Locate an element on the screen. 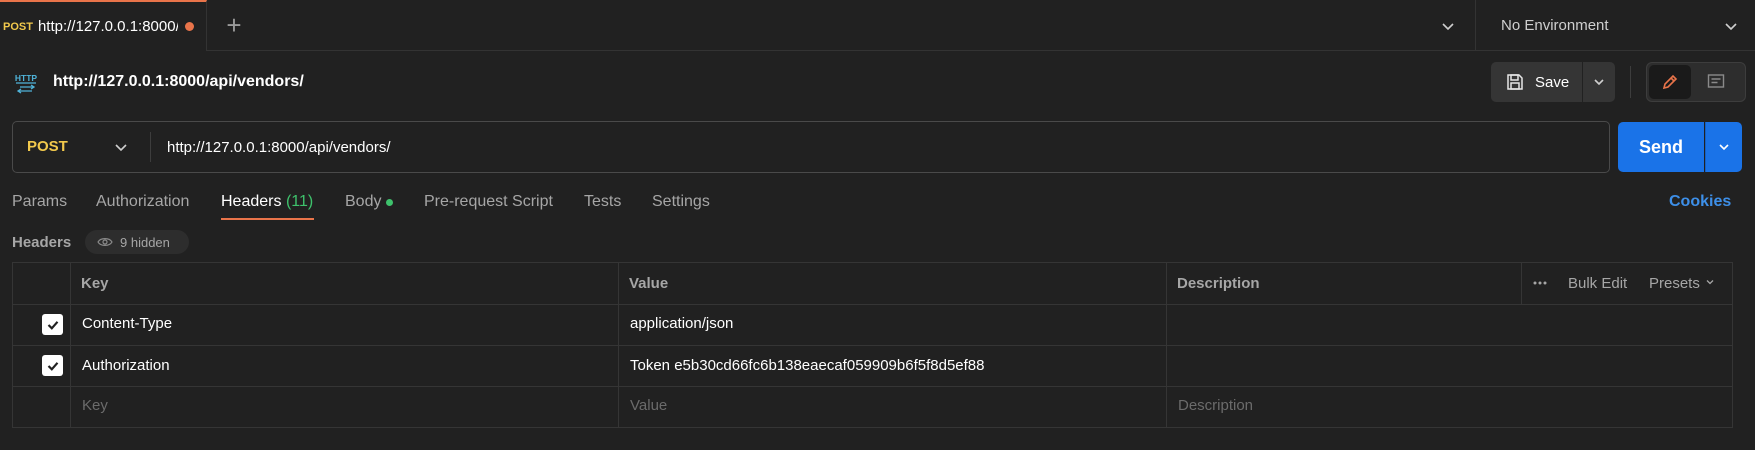  unsaved-dot-icon is located at coordinates (189, 26).